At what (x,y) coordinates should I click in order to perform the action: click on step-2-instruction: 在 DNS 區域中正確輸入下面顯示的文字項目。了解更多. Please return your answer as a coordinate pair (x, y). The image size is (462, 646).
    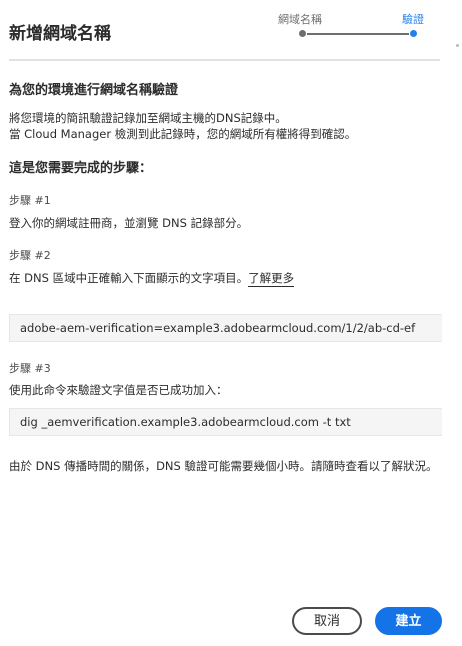
    Looking at the image, I should click on (152, 278).